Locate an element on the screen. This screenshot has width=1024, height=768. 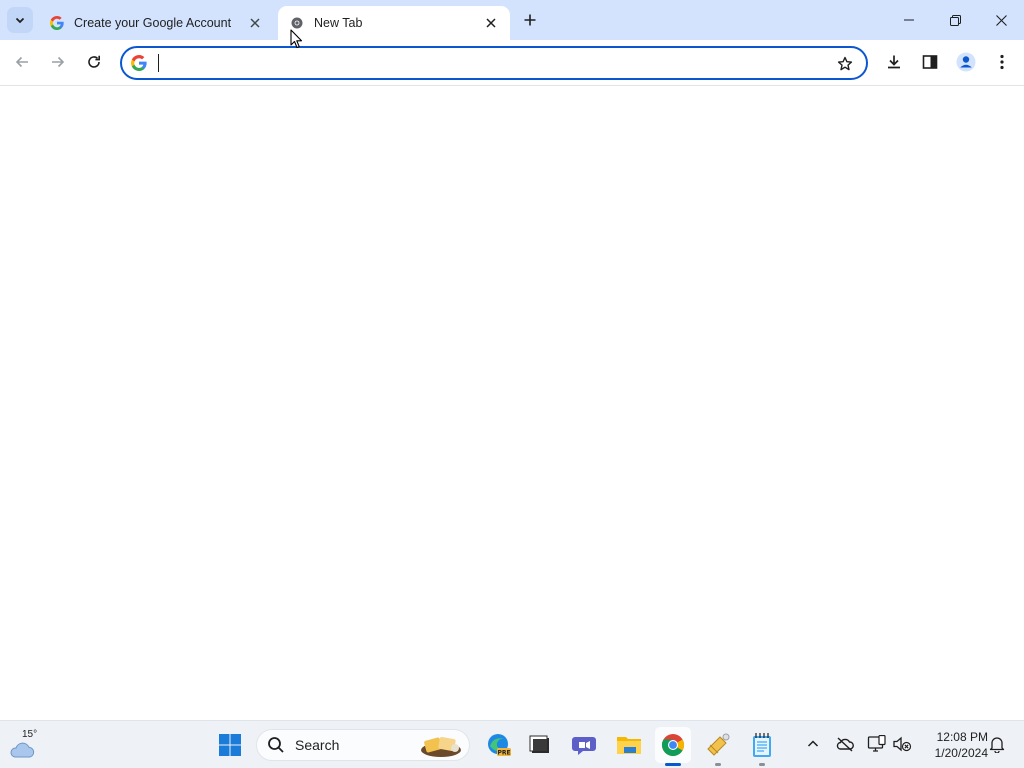
taskbar-chrome is located at coordinates (673, 746).